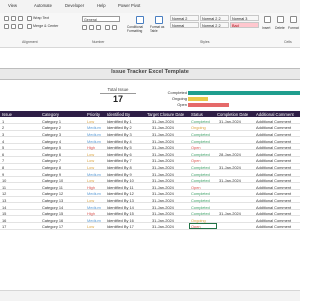 This screenshot has width=320, height=301. What do you see at coordinates (230, 154) in the screenshot?
I see `cell-completion-date: 28-Jan-2024` at bounding box center [230, 154].